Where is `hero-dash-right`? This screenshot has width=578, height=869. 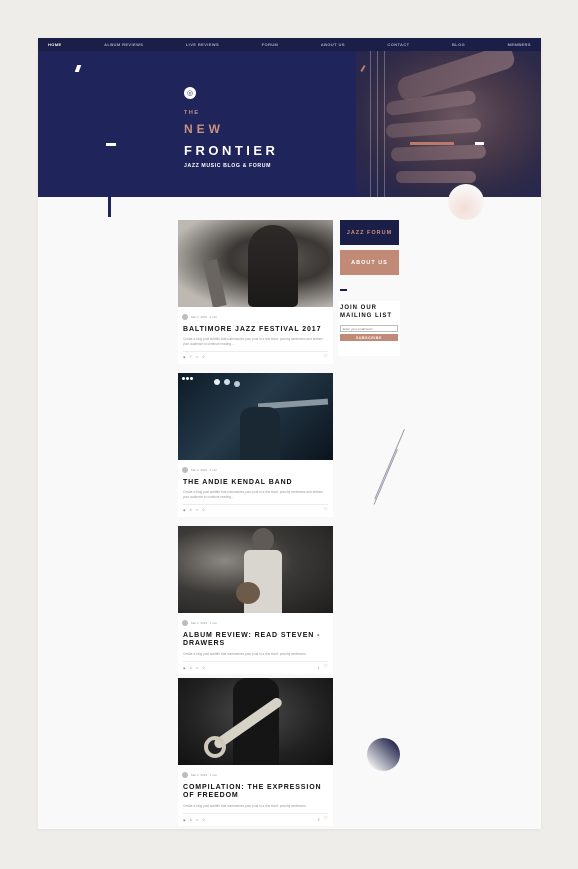 hero-dash-right is located at coordinates (479, 143).